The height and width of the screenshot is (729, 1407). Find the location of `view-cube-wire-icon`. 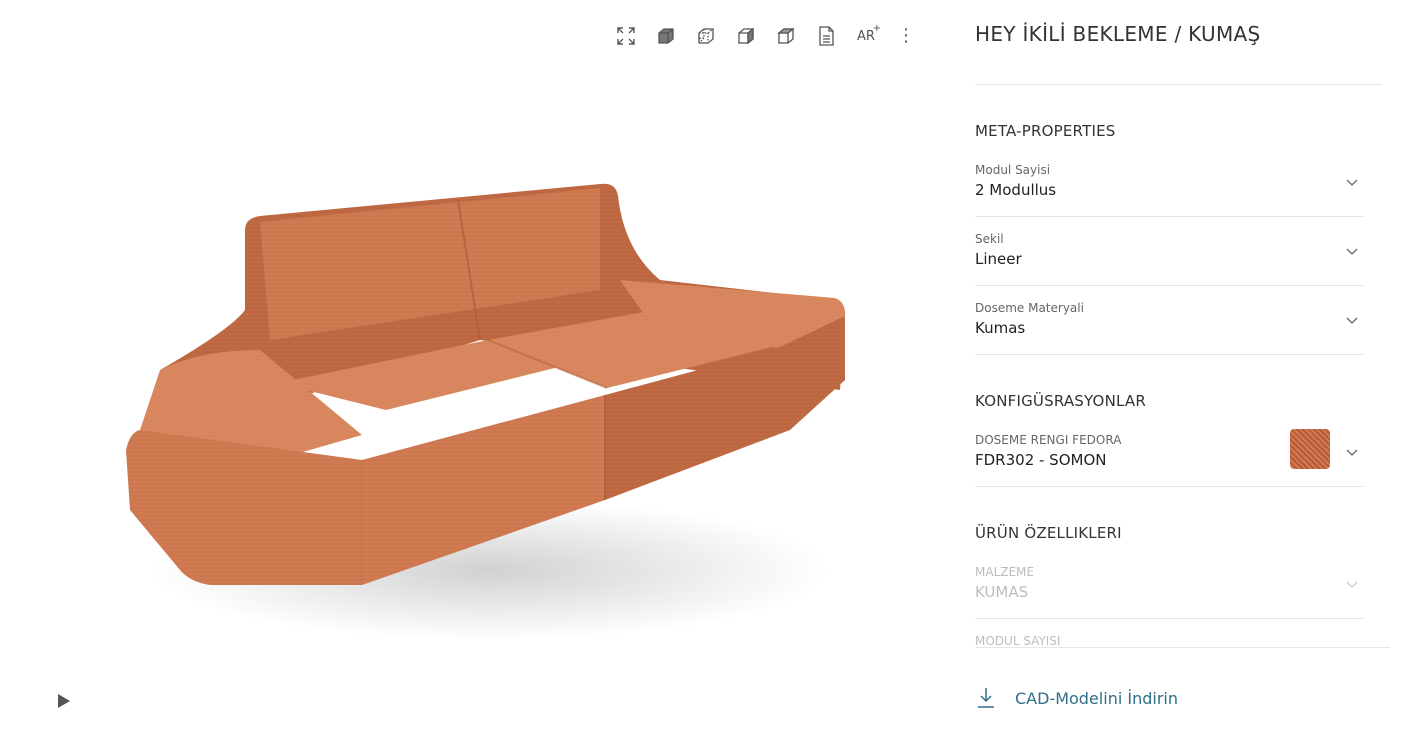

view-cube-wire-icon is located at coordinates (706, 36).